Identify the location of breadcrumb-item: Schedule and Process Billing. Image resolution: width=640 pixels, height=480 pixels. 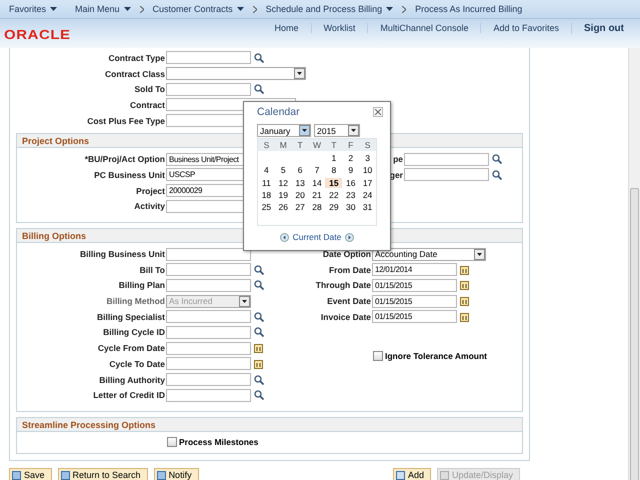
(329, 9).